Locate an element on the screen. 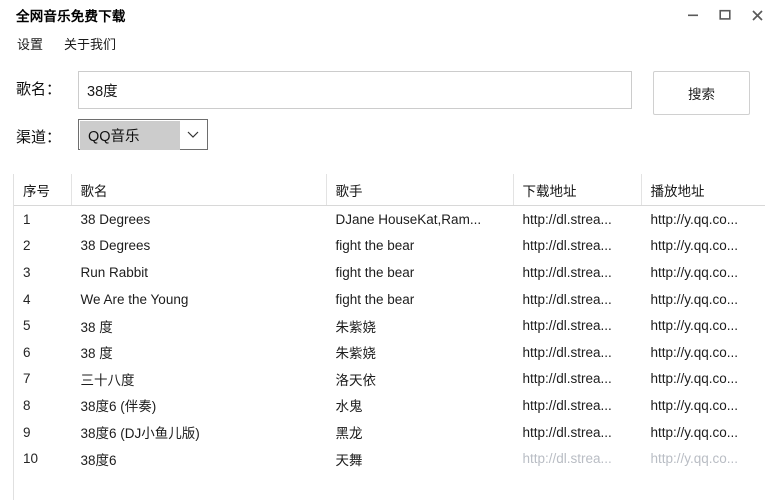  song-name-label: 歌名： is located at coordinates (39, 89).